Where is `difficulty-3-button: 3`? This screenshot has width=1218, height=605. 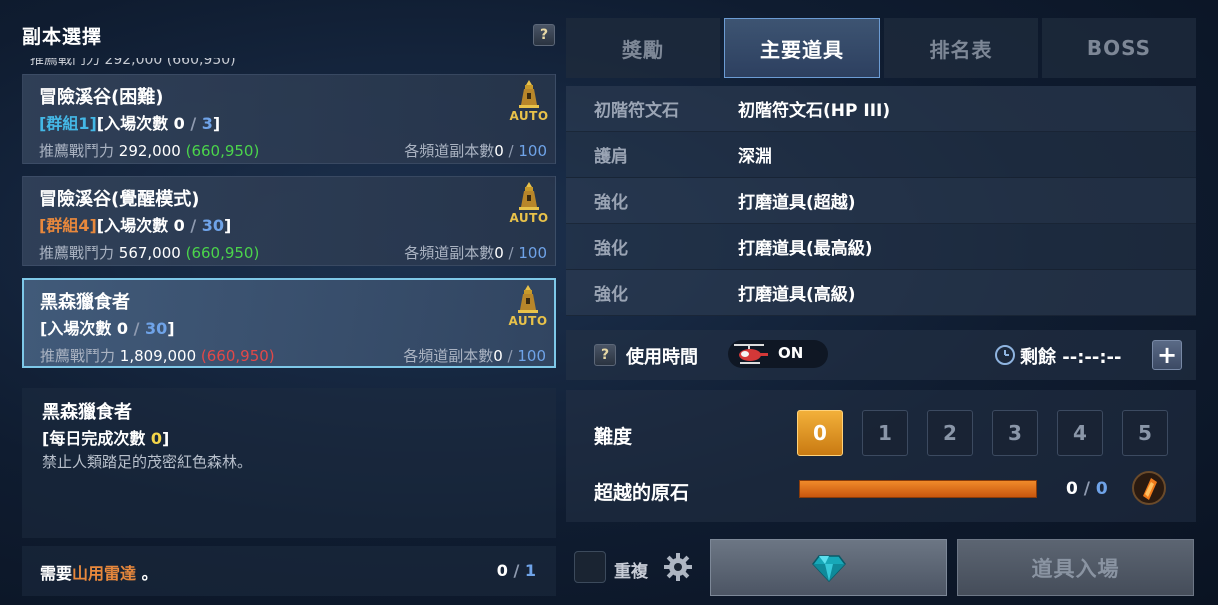
difficulty-3-button: 3 is located at coordinates (1015, 433).